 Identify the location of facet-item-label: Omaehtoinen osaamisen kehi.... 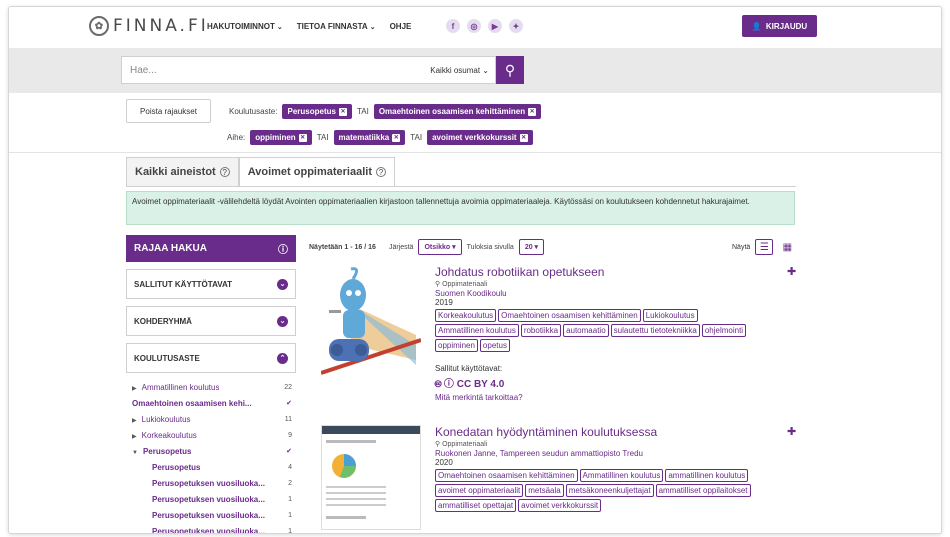
(192, 403).